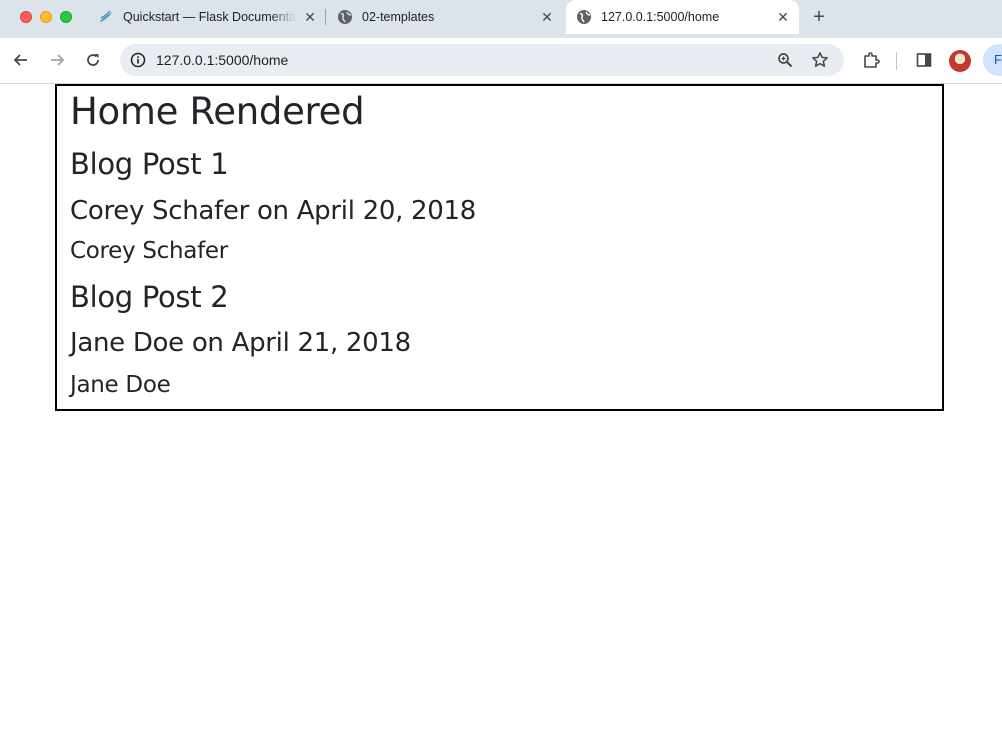 The image size is (1002, 754). I want to click on tab-title: Quickstart — Flask Documentation, so click(209, 17).